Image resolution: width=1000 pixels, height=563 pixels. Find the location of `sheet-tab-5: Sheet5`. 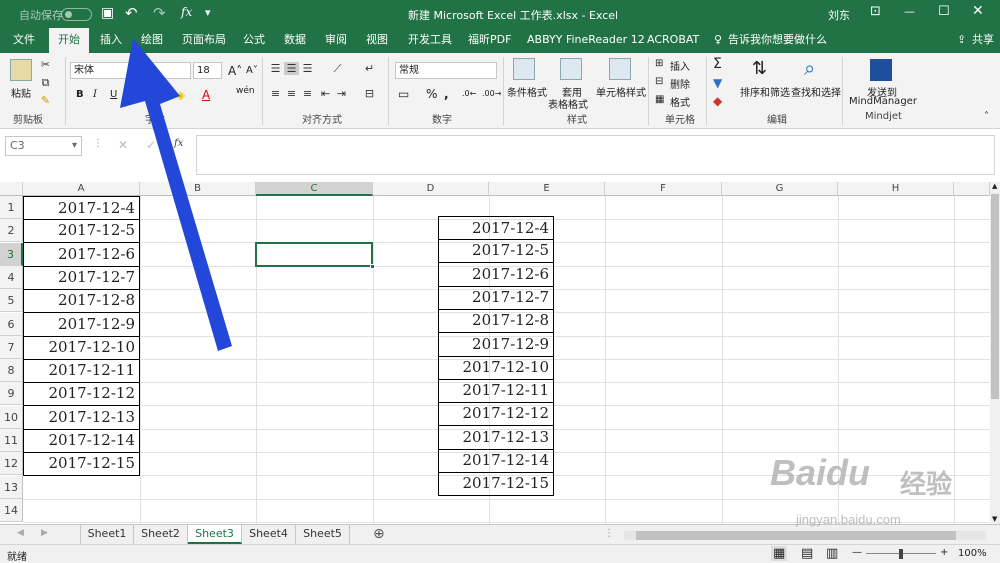

sheet-tab-5: Sheet5 is located at coordinates (323, 534).